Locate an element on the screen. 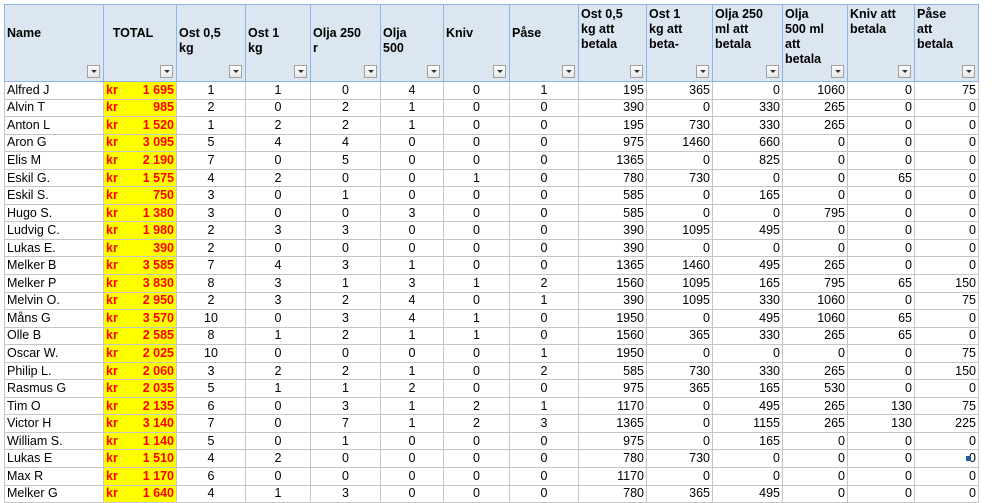 This screenshot has width=1000, height=503. cell-ost05: 7 is located at coordinates (211, 160).